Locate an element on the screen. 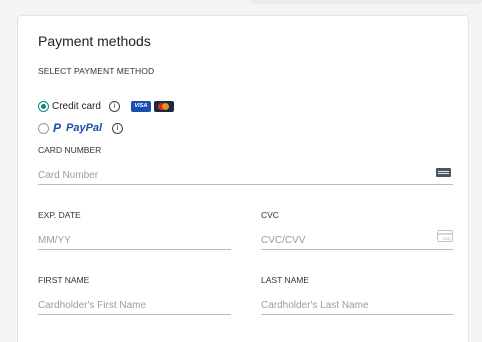 This screenshot has width=482, height=342. last-name-input is located at coordinates (357, 305).